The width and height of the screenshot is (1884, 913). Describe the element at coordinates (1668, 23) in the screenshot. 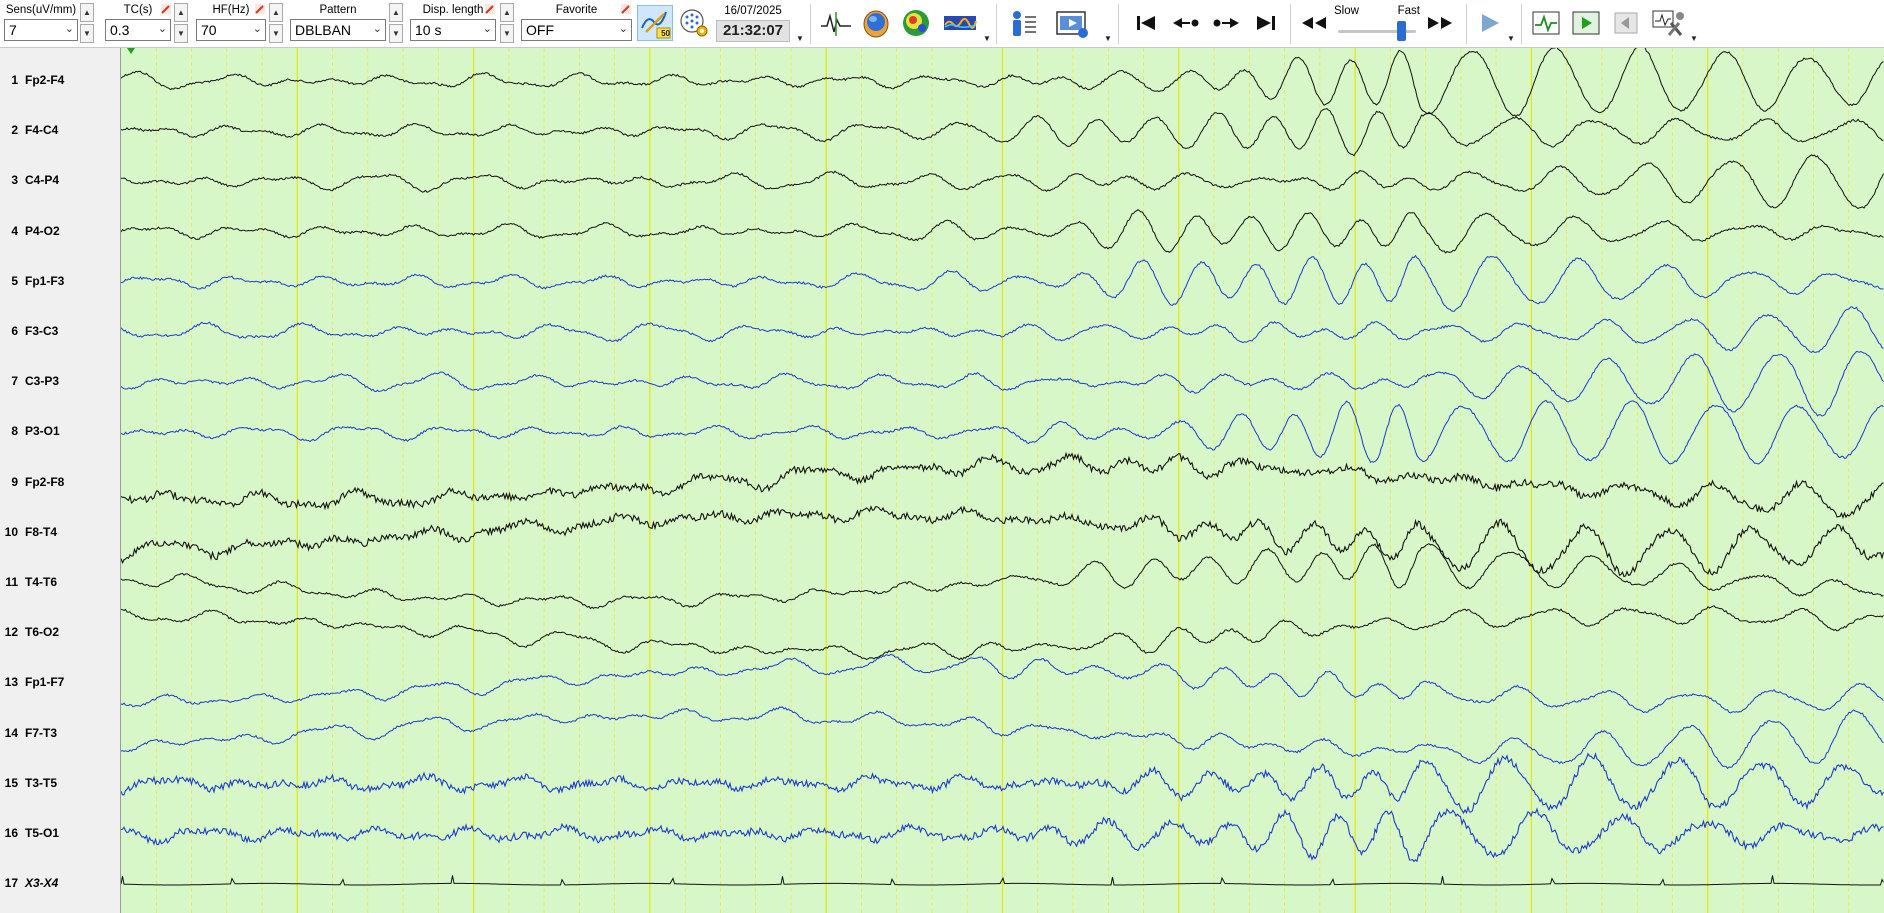

I see `tools-button` at that location.